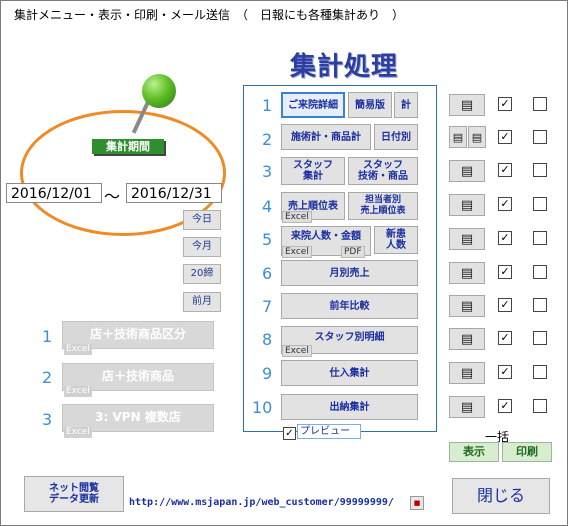 This screenshot has width=568, height=526. Describe the element at coordinates (267, 273) in the screenshot. I see `row-number: 6` at that location.